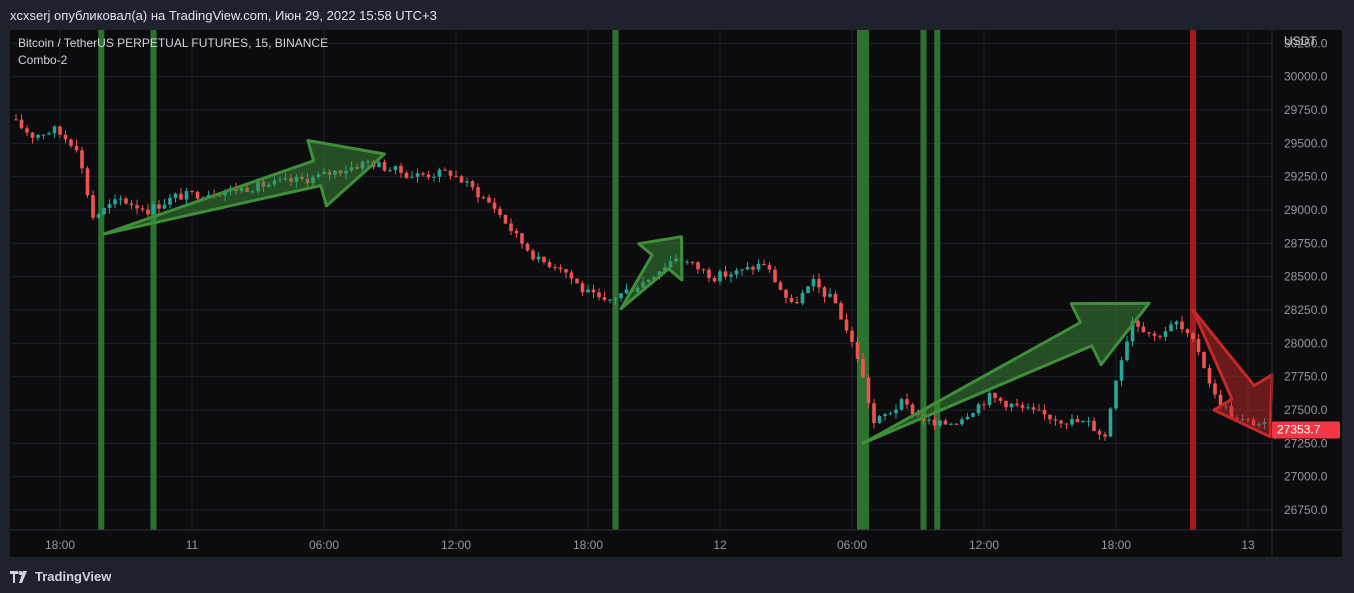  I want to click on time-tick-label: 13, so click(1248, 545).